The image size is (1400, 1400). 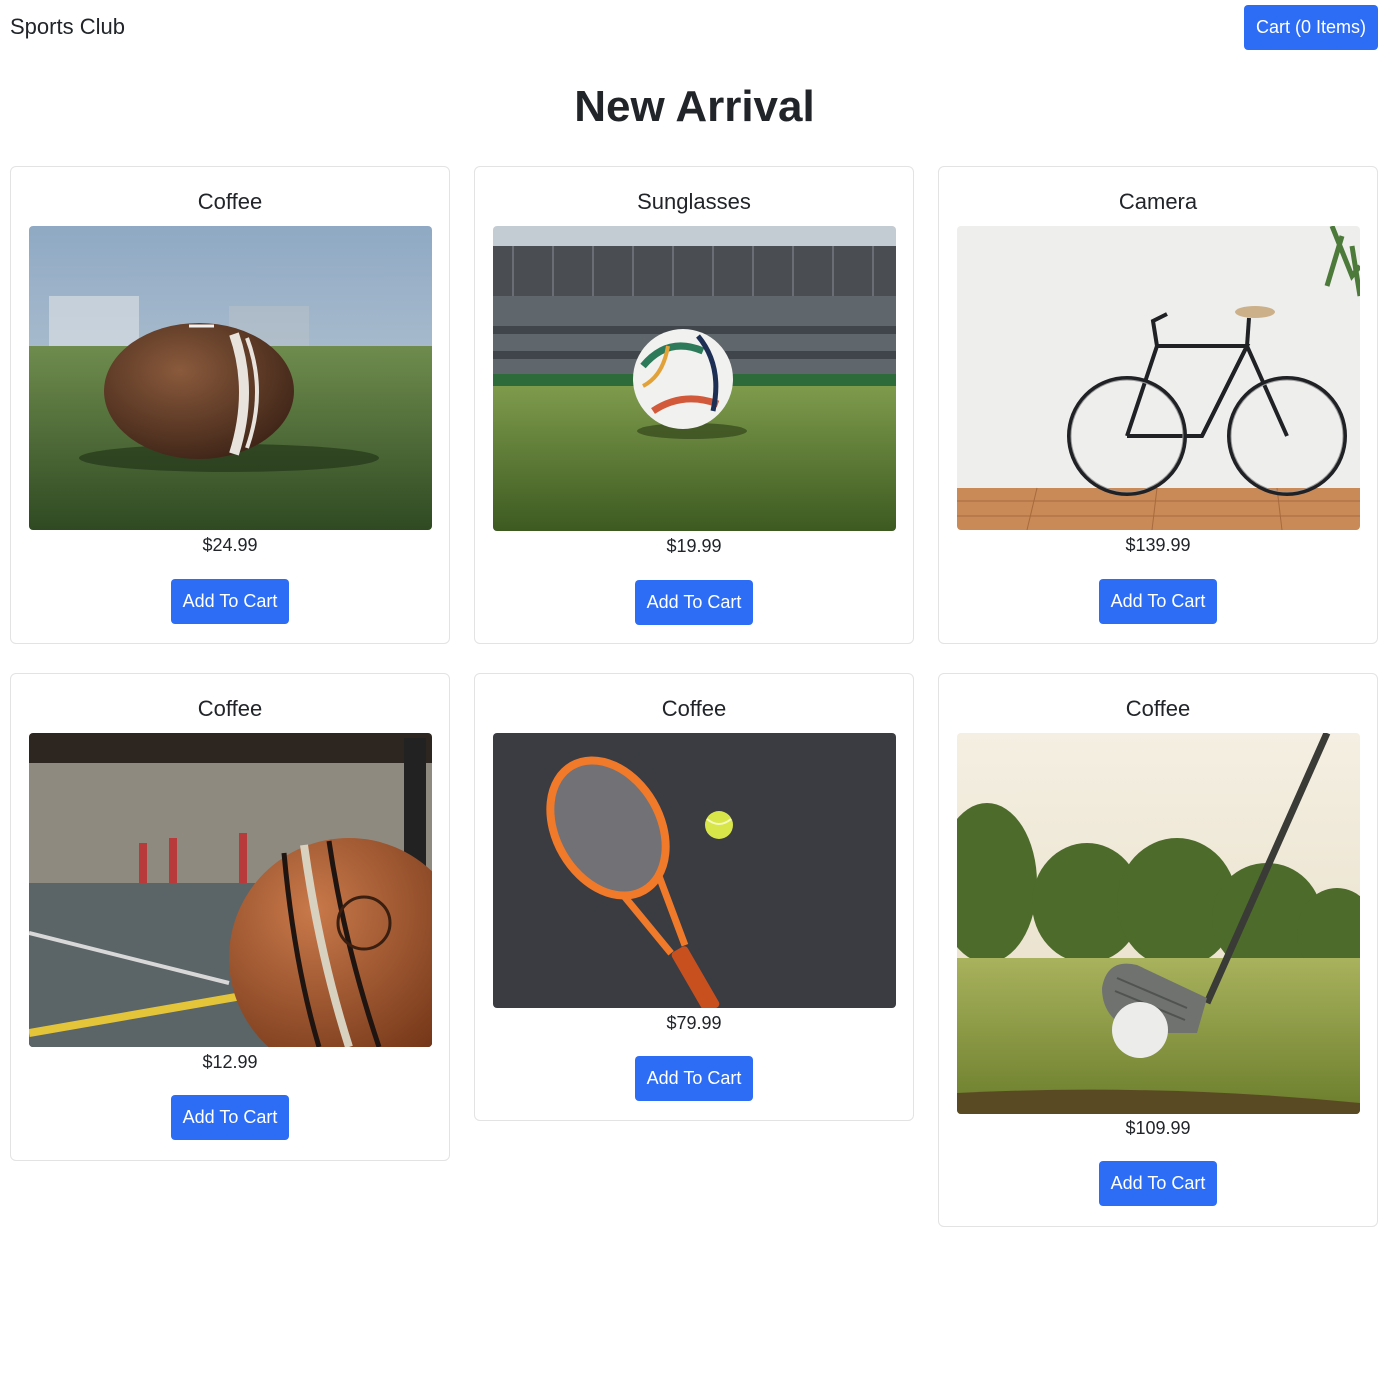 I want to click on product-price: $79.99, so click(x=694, y=1023).